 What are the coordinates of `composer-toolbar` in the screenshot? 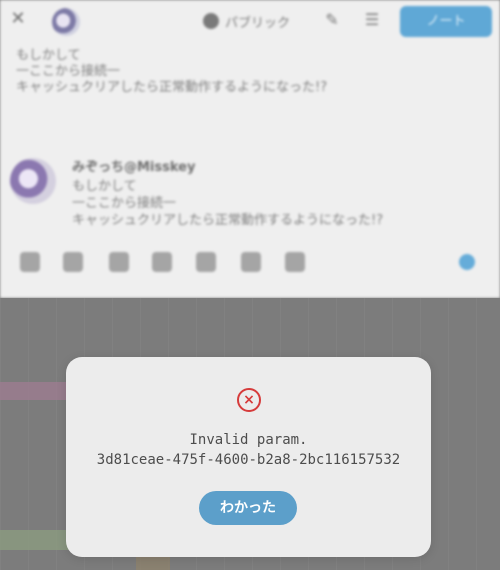 It's located at (250, 263).